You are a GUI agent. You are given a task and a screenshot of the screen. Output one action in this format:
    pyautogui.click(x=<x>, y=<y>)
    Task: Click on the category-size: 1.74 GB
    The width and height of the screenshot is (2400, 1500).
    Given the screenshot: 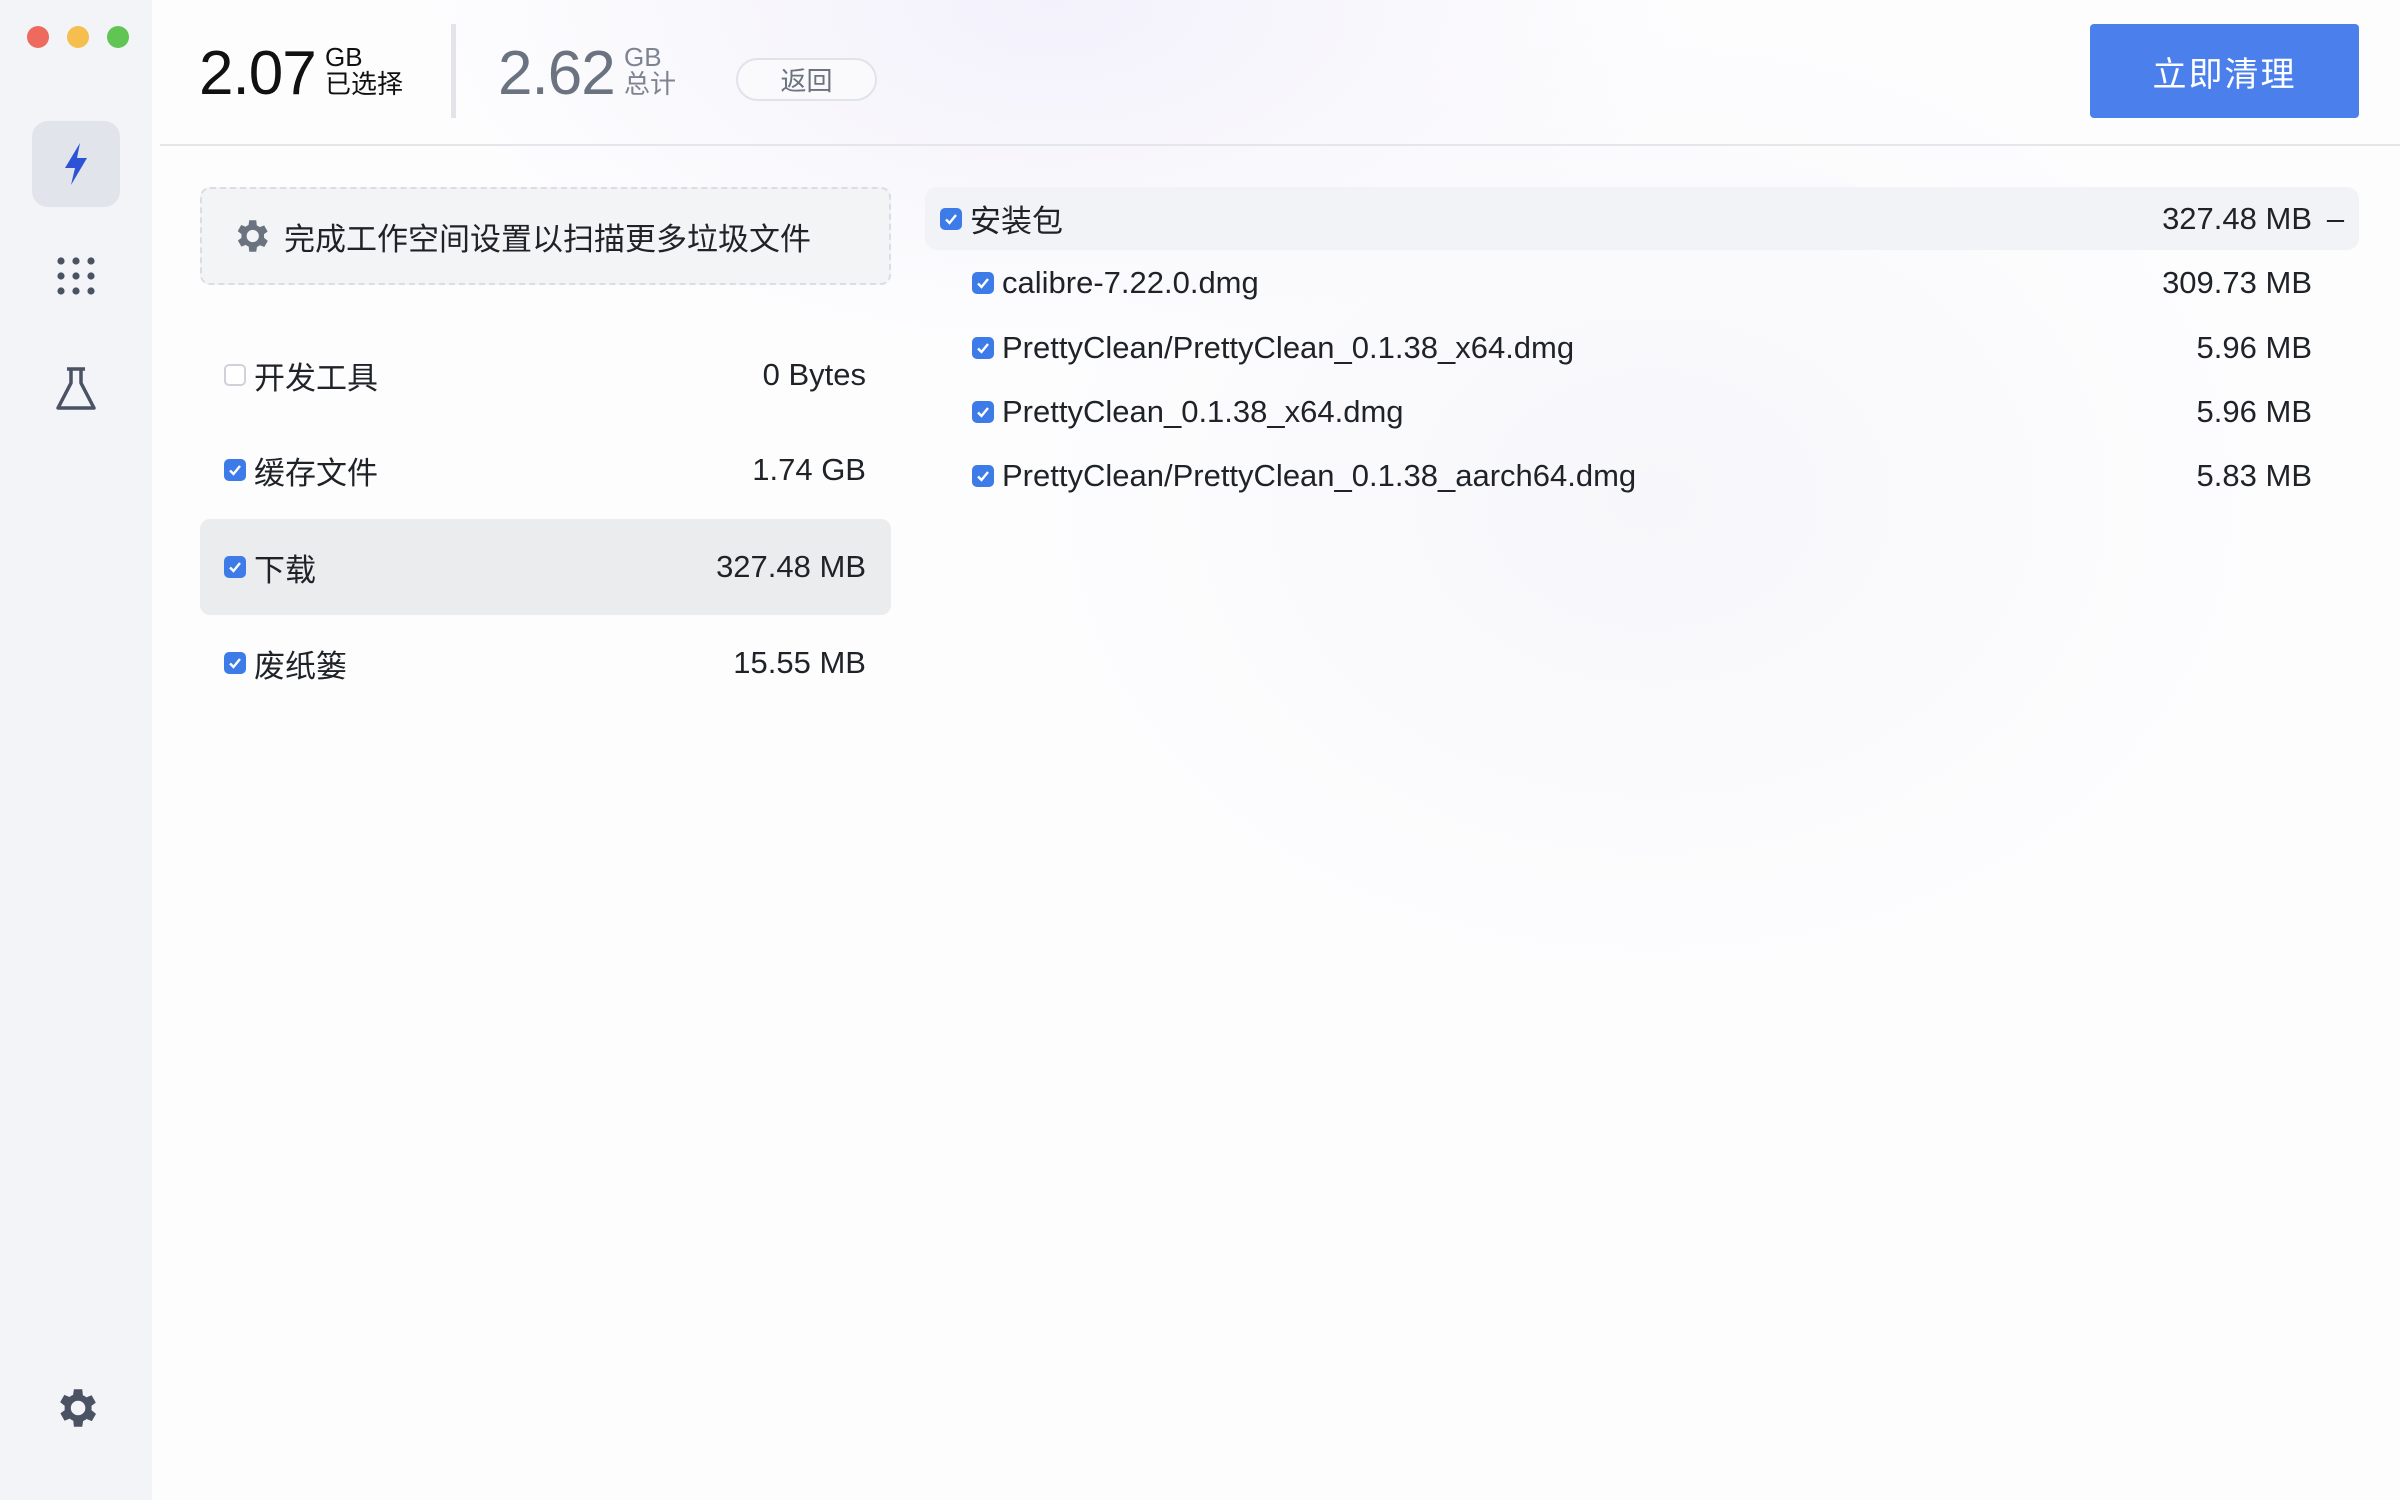 What is the action you would take?
    pyautogui.click(x=809, y=469)
    